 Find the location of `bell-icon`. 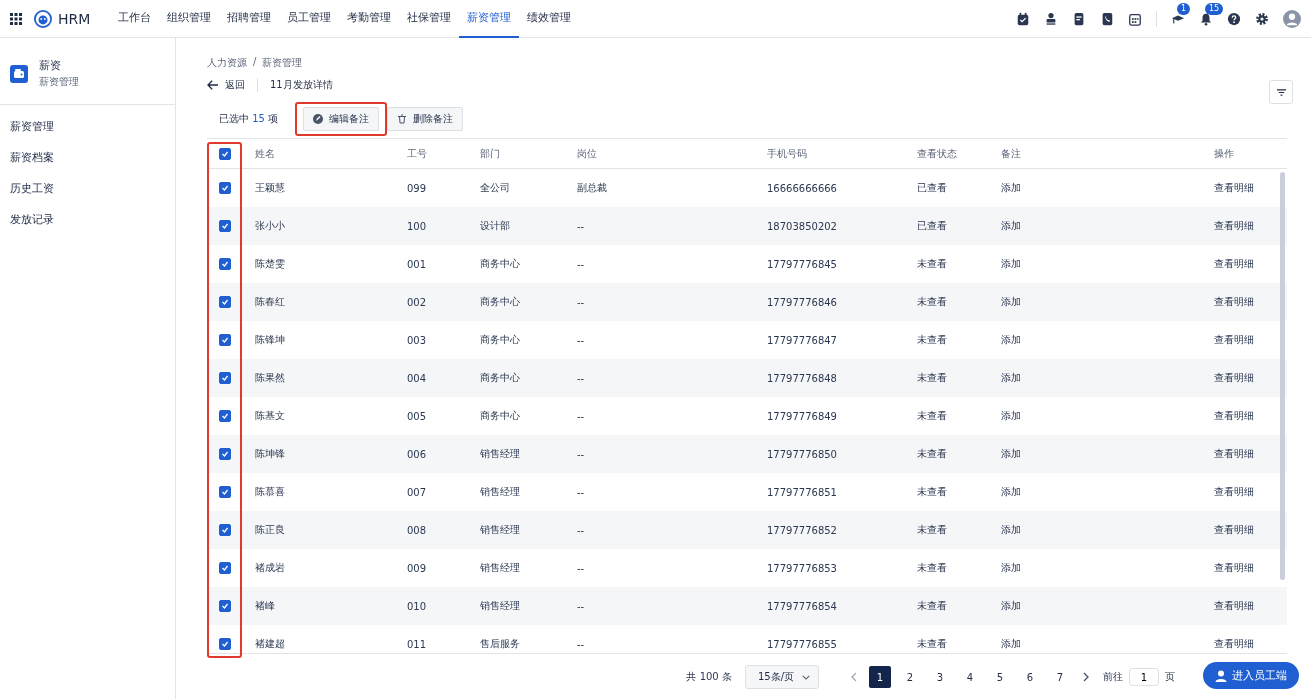

bell-icon is located at coordinates (1206, 18).